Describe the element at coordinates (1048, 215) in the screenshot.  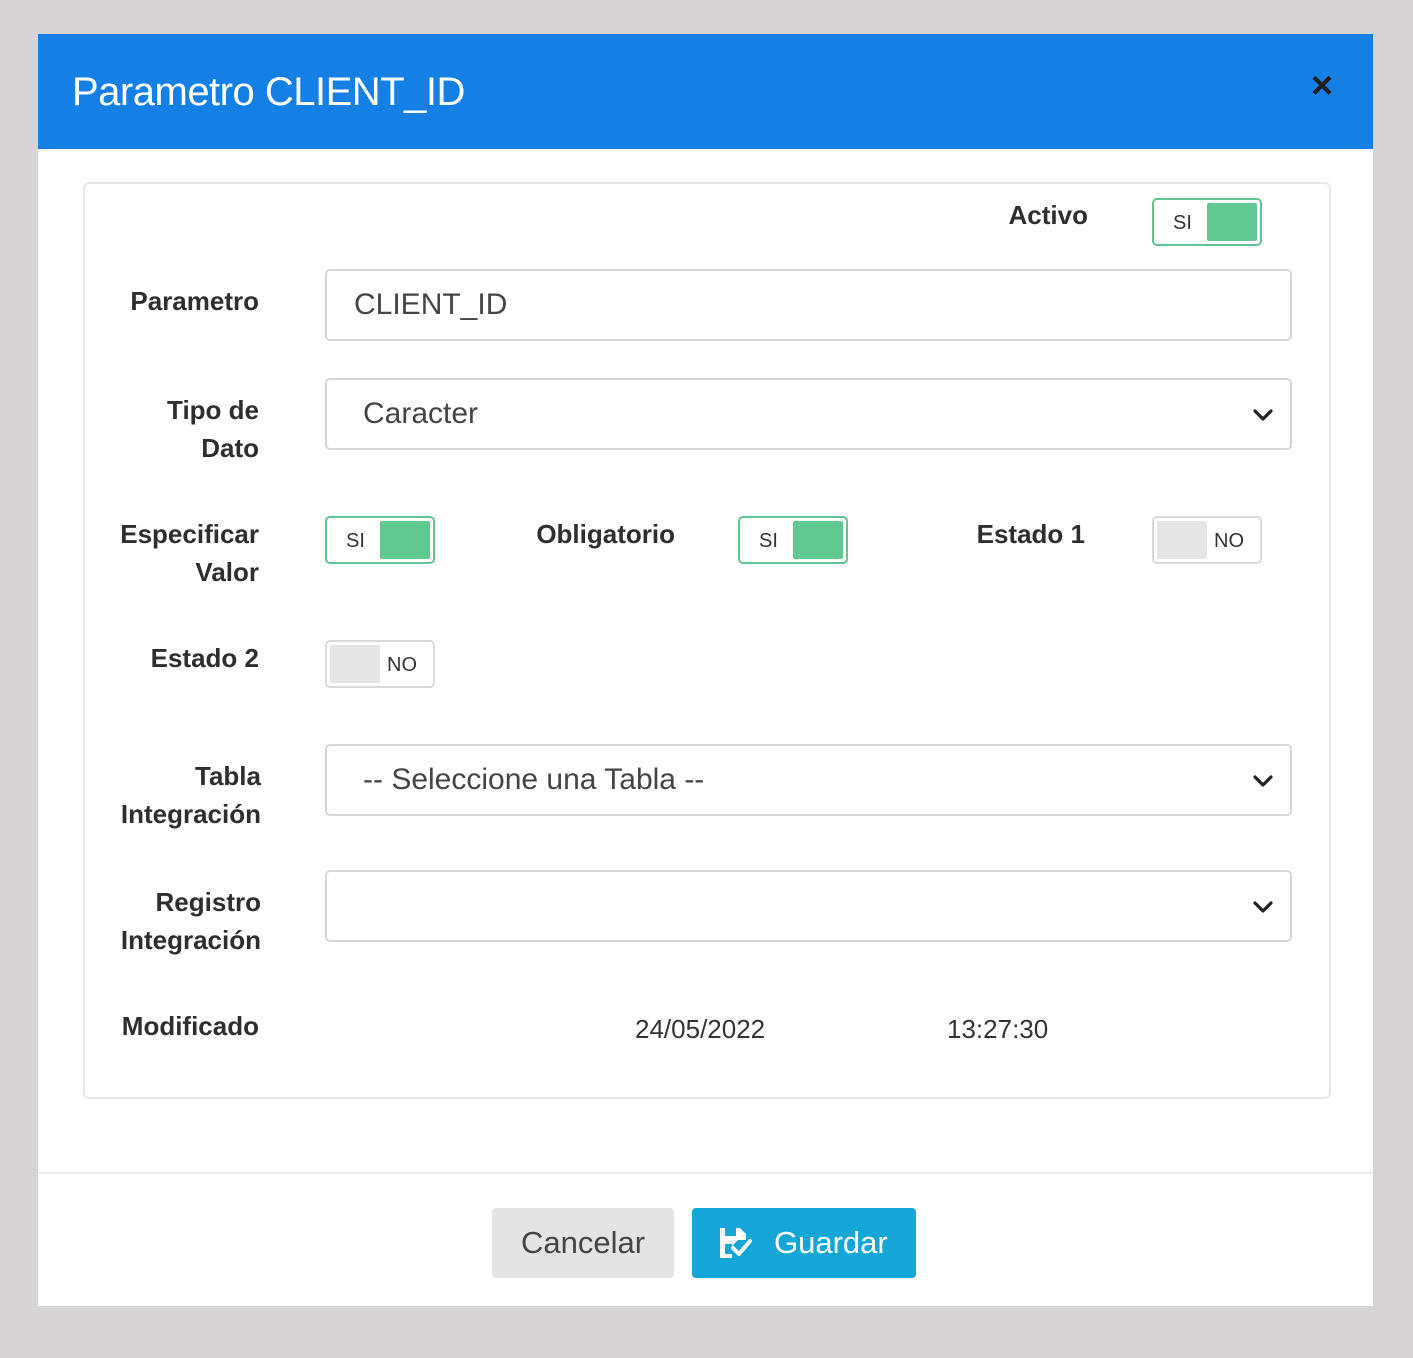
I see `activo-label: Activo` at that location.